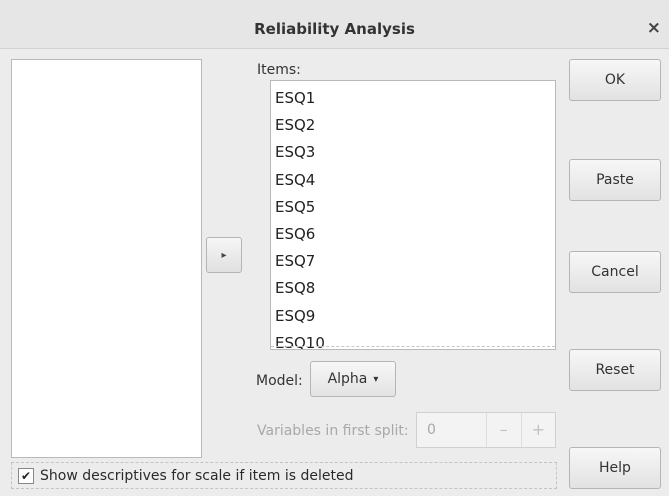  Describe the element at coordinates (279, 70) in the screenshot. I see `items-label: Items:` at that location.